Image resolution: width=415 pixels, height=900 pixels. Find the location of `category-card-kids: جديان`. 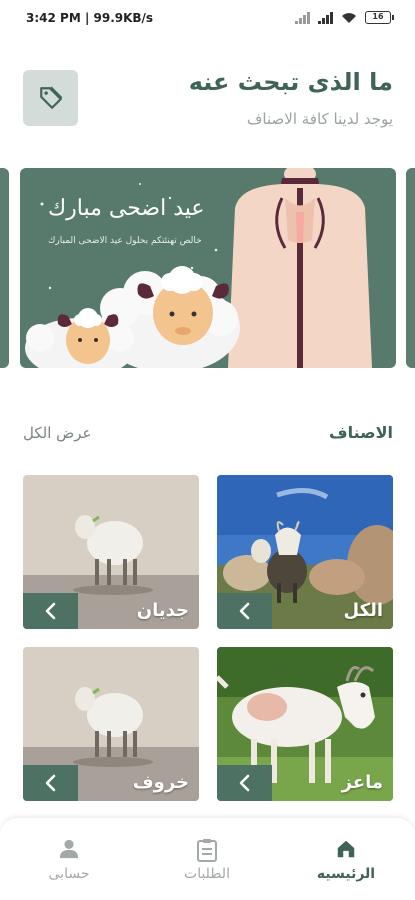

category-card-kids: جديان is located at coordinates (111, 552).